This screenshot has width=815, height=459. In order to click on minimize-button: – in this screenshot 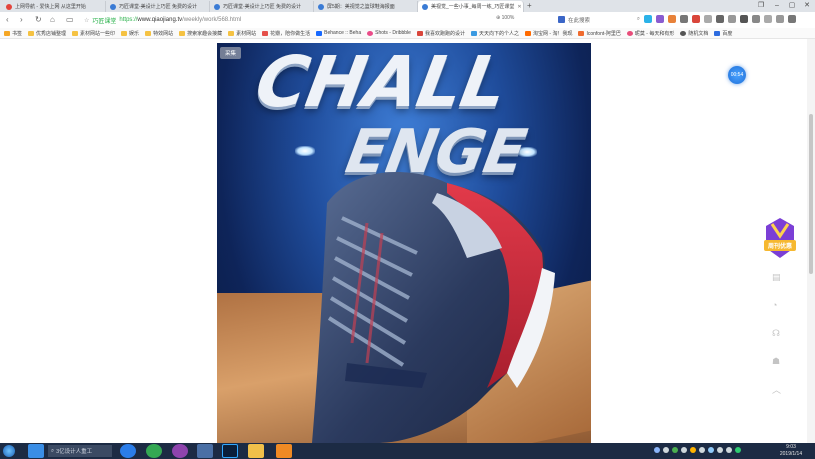, I will do `click(777, 6)`.